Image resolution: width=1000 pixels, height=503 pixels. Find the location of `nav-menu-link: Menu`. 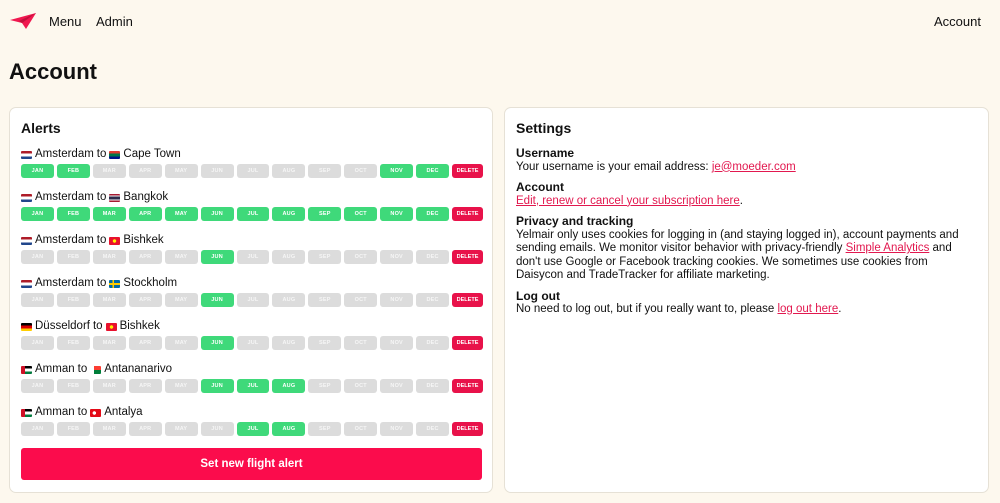

nav-menu-link: Menu is located at coordinates (65, 21).